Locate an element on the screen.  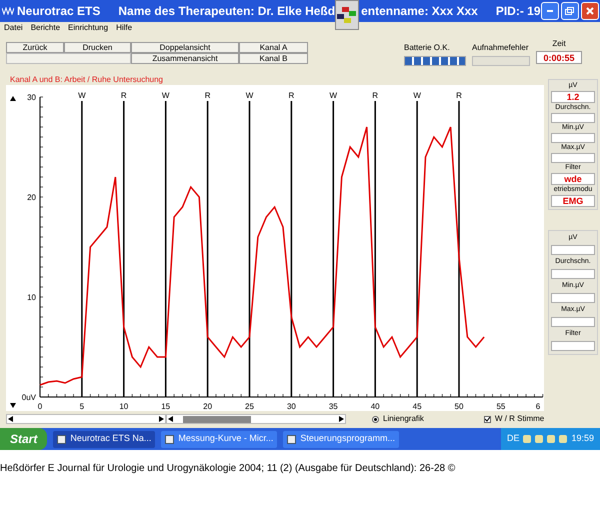
x-tick-label: 55 is located at coordinates (501, 406).